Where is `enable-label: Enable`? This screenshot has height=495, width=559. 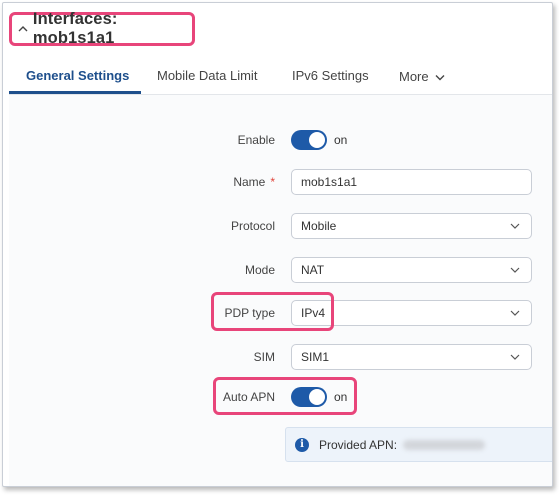
enable-label: Enable is located at coordinates (256, 140).